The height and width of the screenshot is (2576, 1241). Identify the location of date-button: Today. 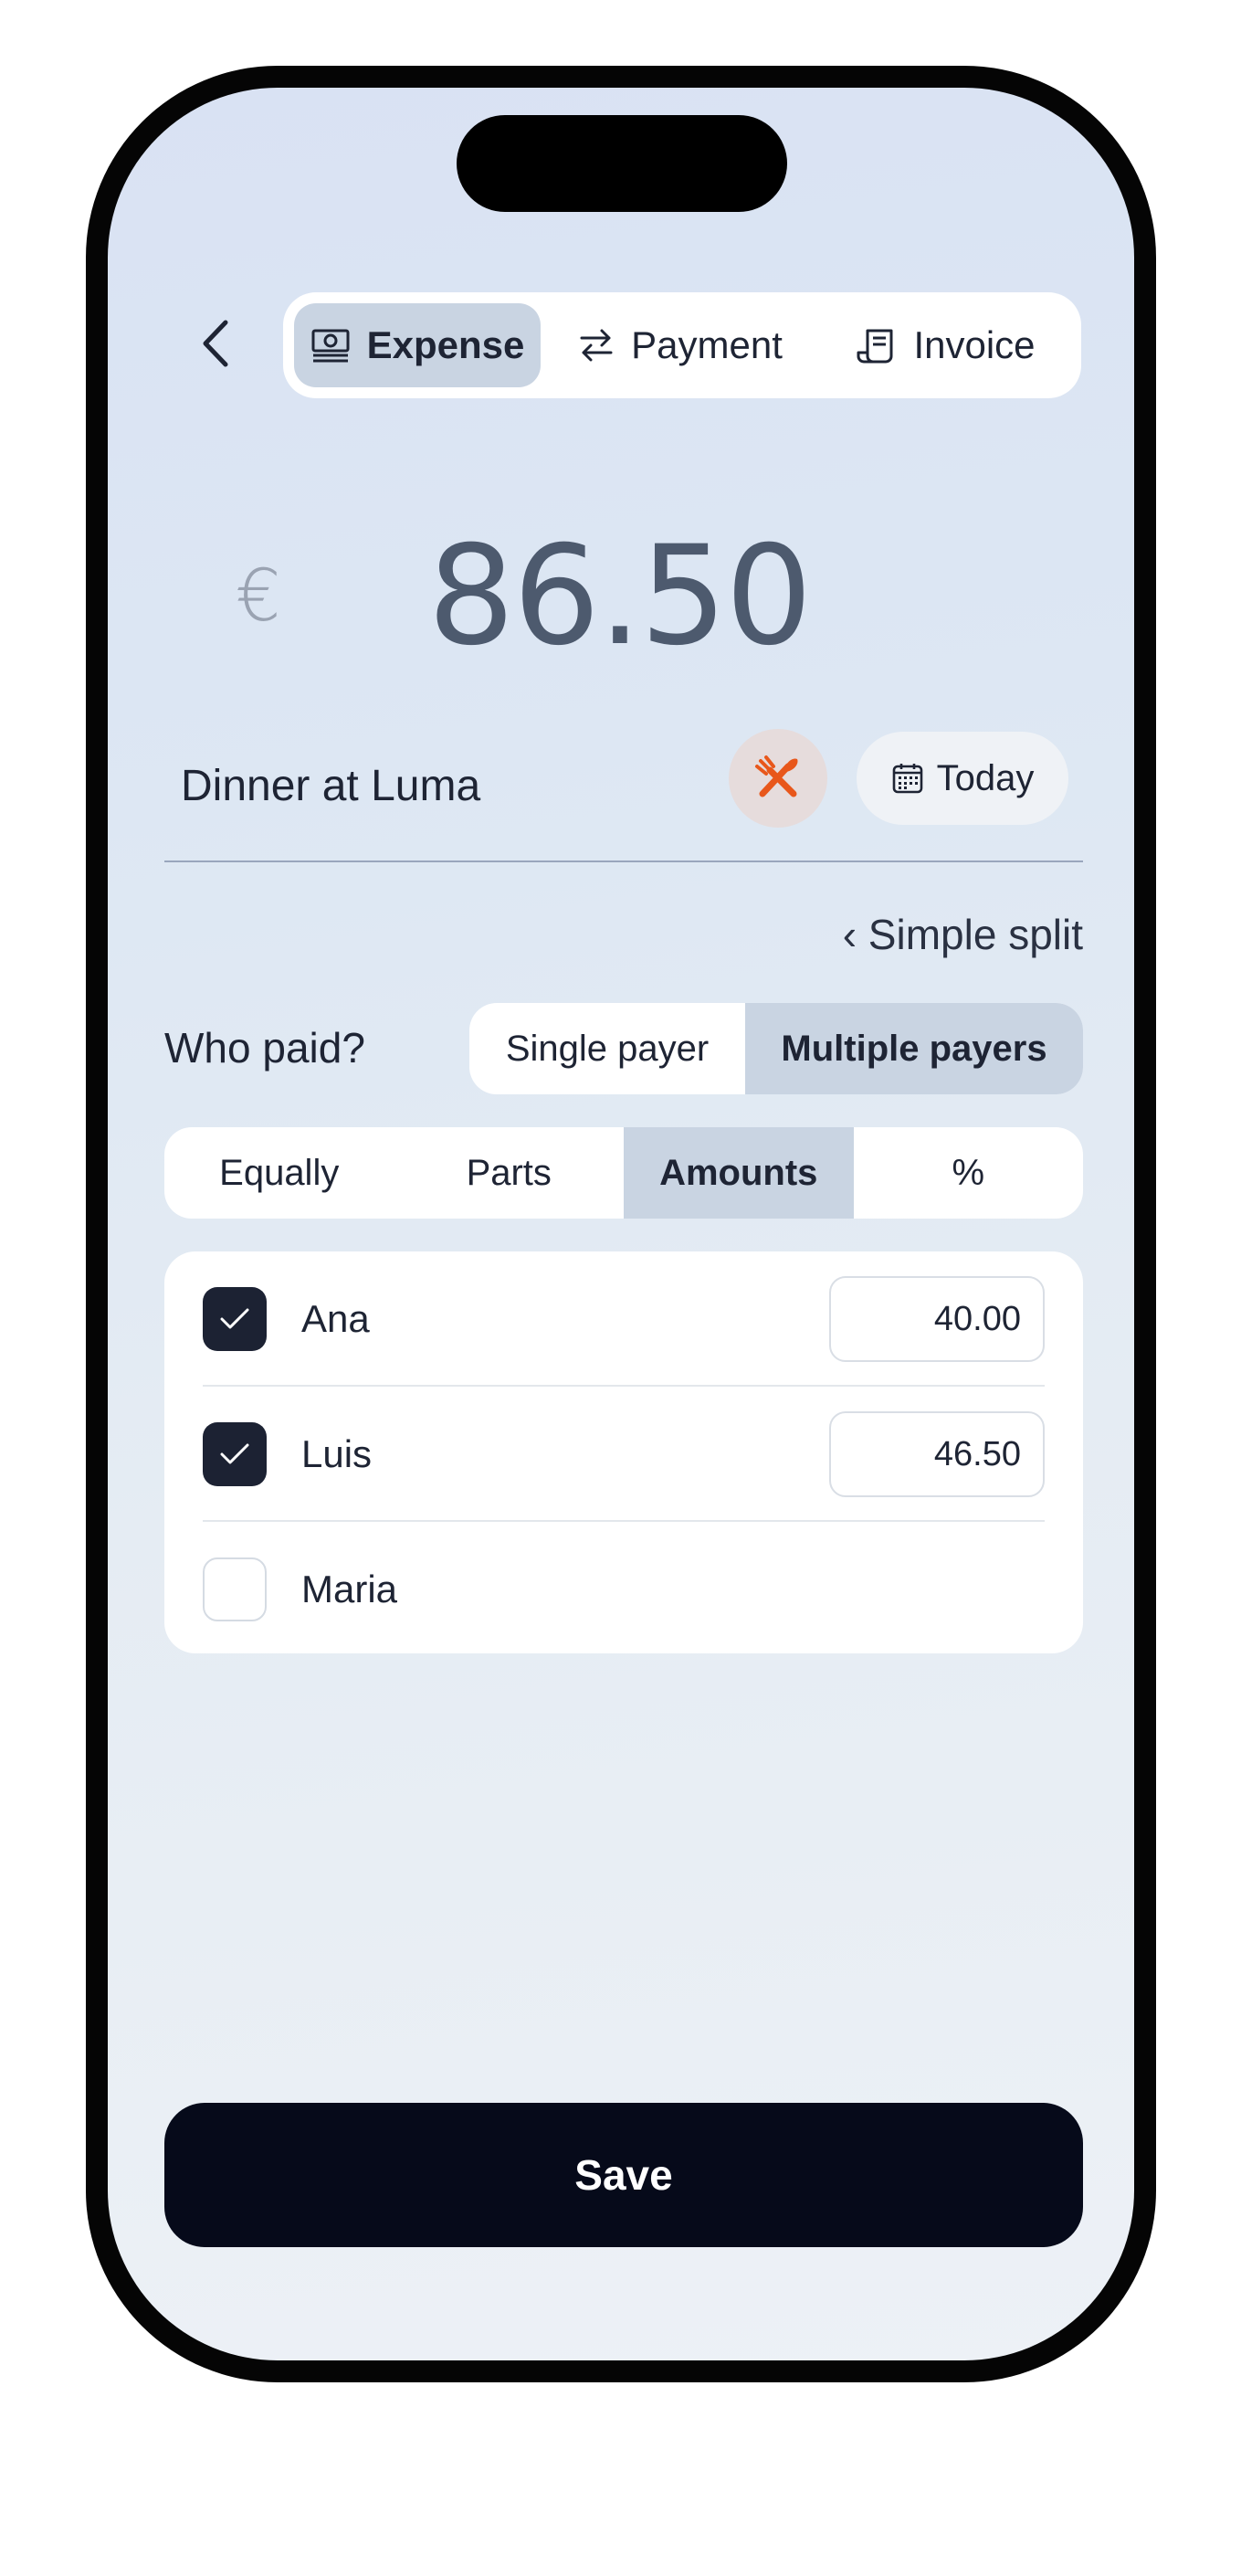
(962, 778).